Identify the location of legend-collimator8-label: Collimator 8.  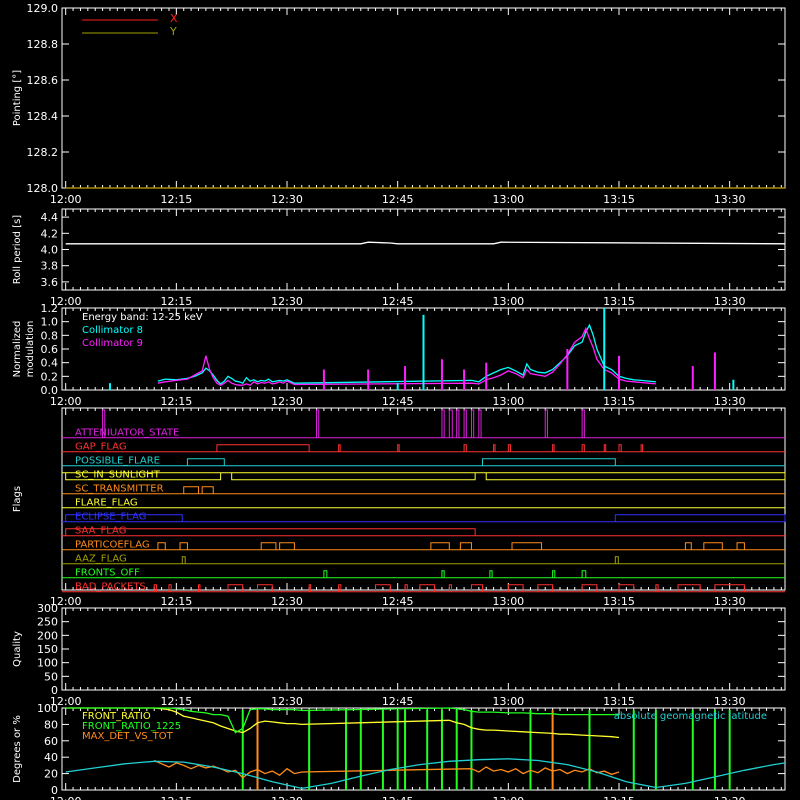
(112, 330).